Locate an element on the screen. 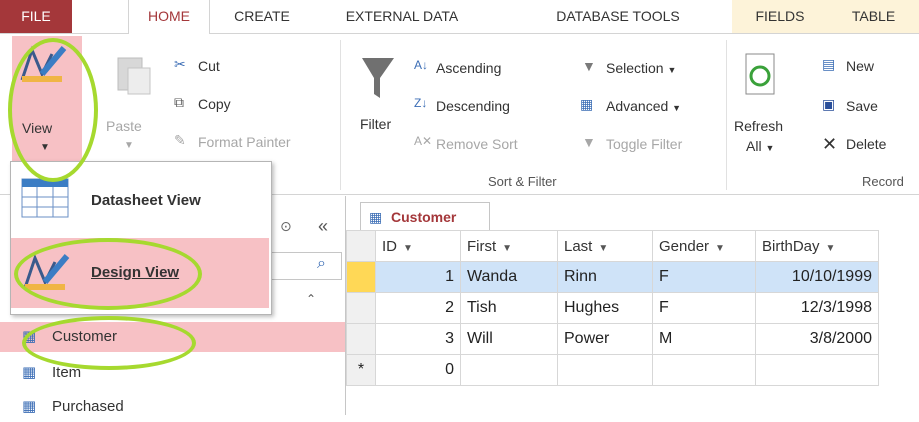 The height and width of the screenshot is (422, 919). cell-first: Tish is located at coordinates (509, 308).